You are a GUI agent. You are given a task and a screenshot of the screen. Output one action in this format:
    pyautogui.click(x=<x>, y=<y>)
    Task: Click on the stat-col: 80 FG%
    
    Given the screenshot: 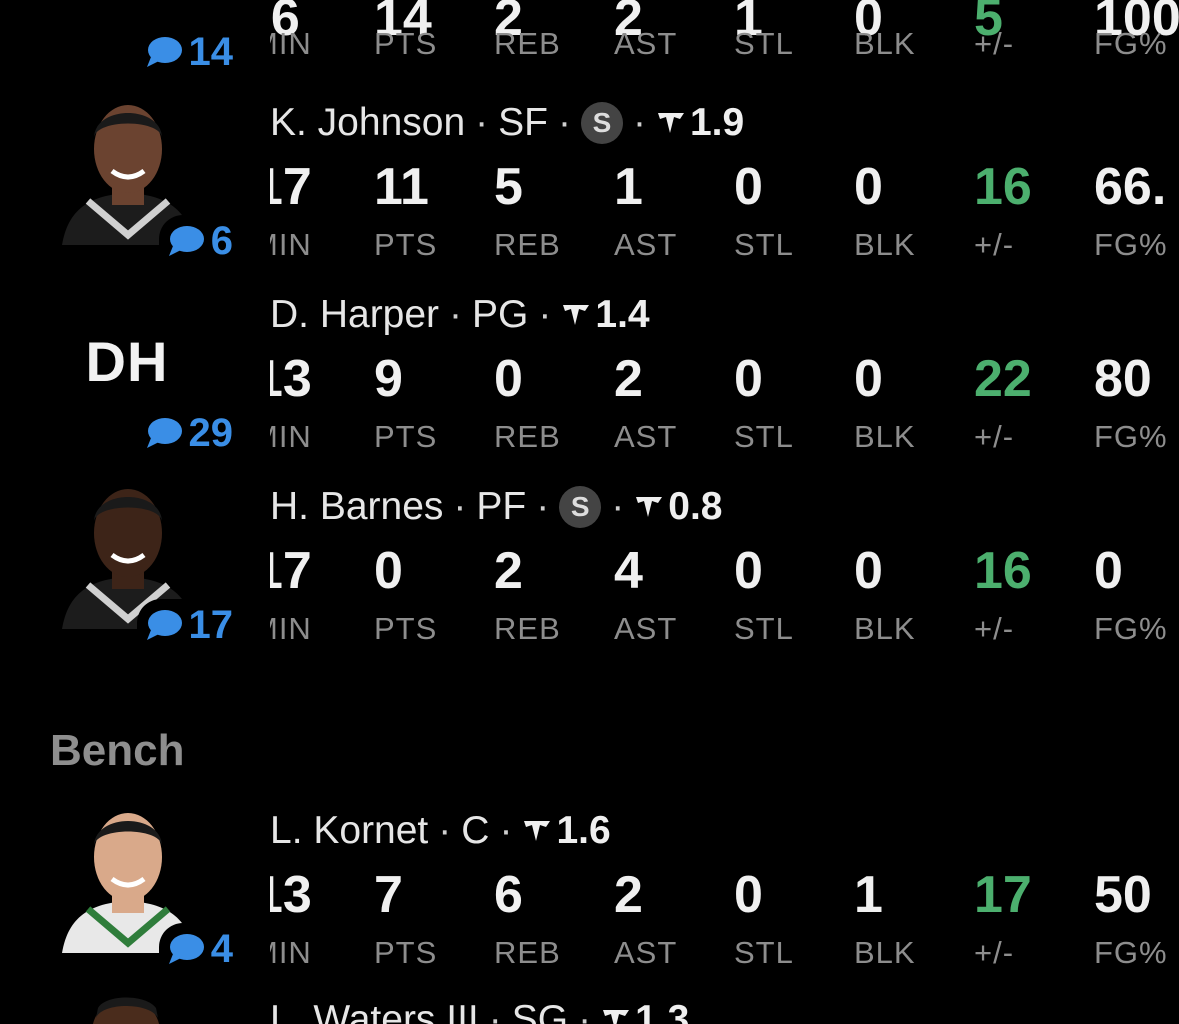 What is the action you would take?
    pyautogui.click(x=1136, y=404)
    